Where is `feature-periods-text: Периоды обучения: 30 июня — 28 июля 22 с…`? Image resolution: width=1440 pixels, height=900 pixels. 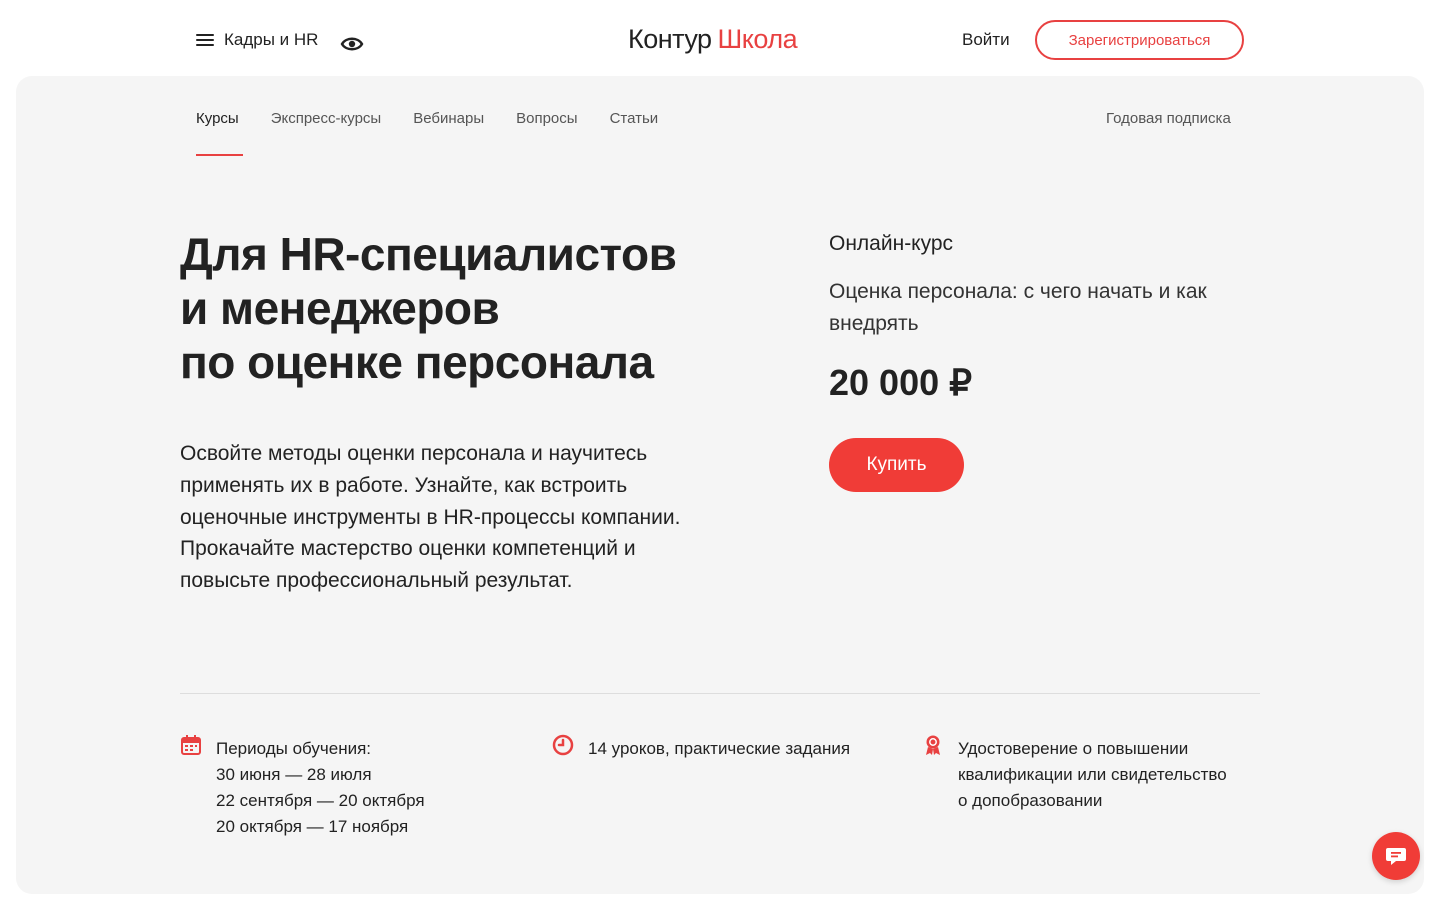 feature-periods-text: Периоды обучения: 30 июня — 28 июля 22 с… is located at coordinates (320, 788).